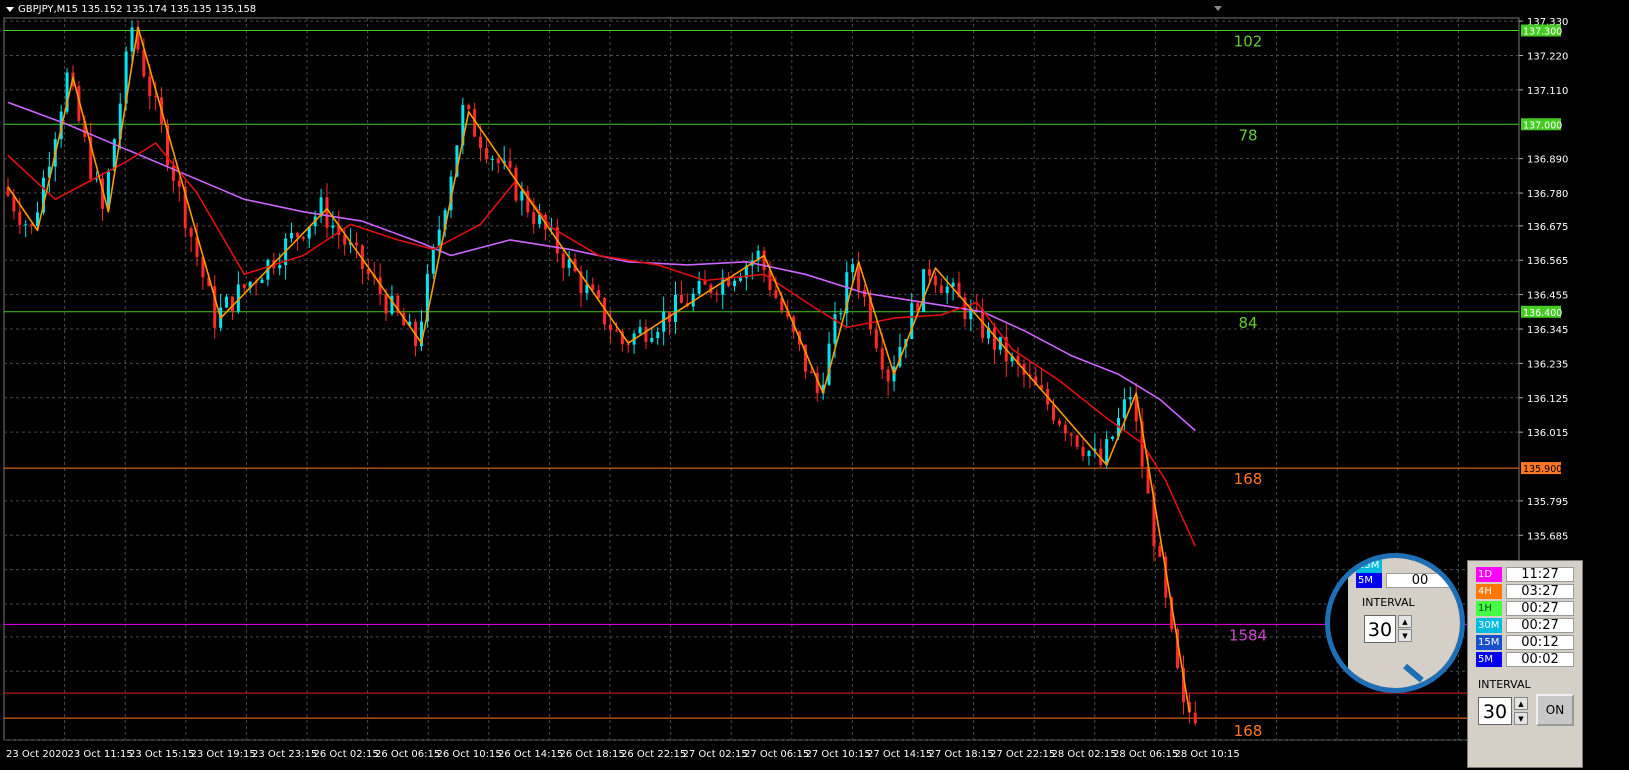  I want to click on time-axis-label: 26 Oct 06:15, so click(407, 754).